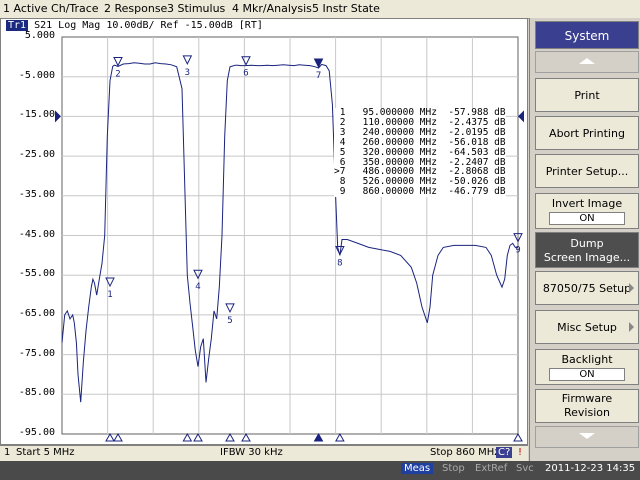 This screenshot has width=640, height=480. Describe the element at coordinates (345, 192) in the screenshot. I see `marker-row-id: 9` at that location.